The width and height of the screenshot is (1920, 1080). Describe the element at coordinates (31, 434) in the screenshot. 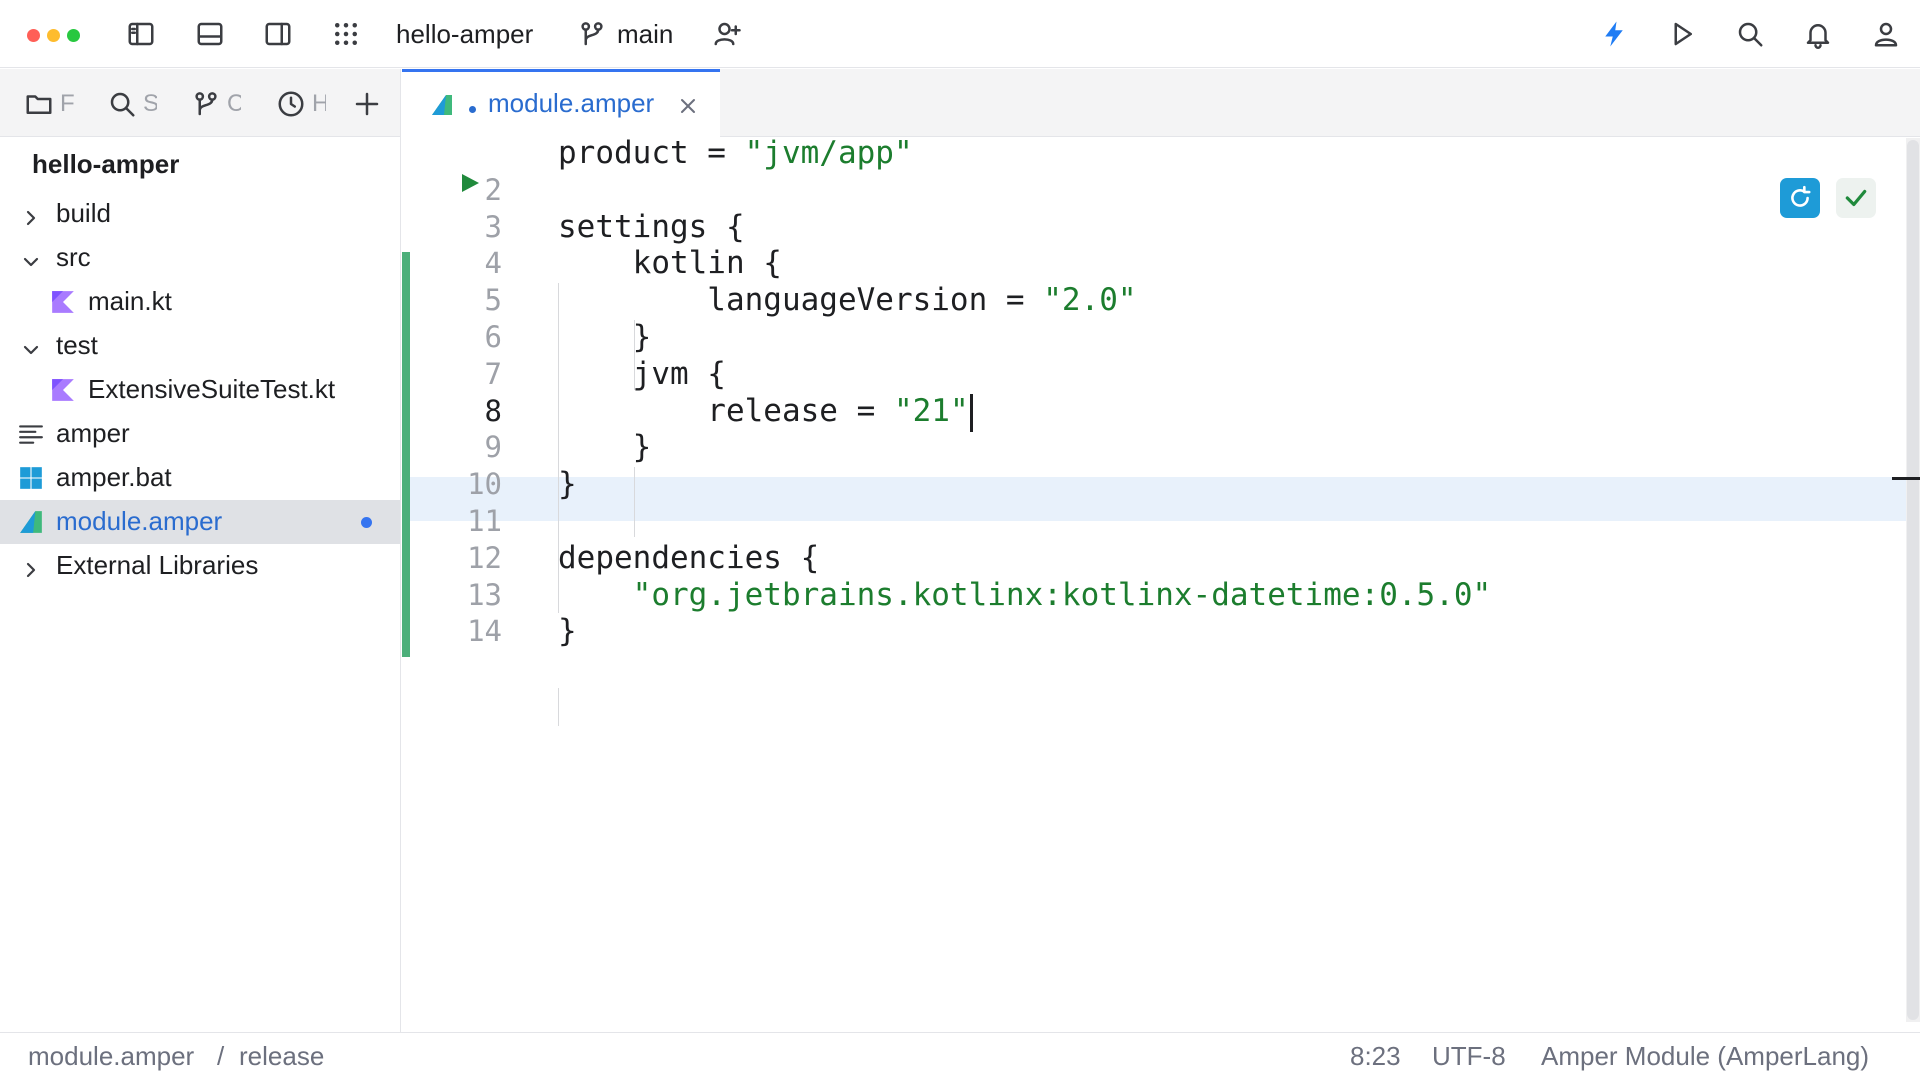

I see `text-file-icon` at that location.